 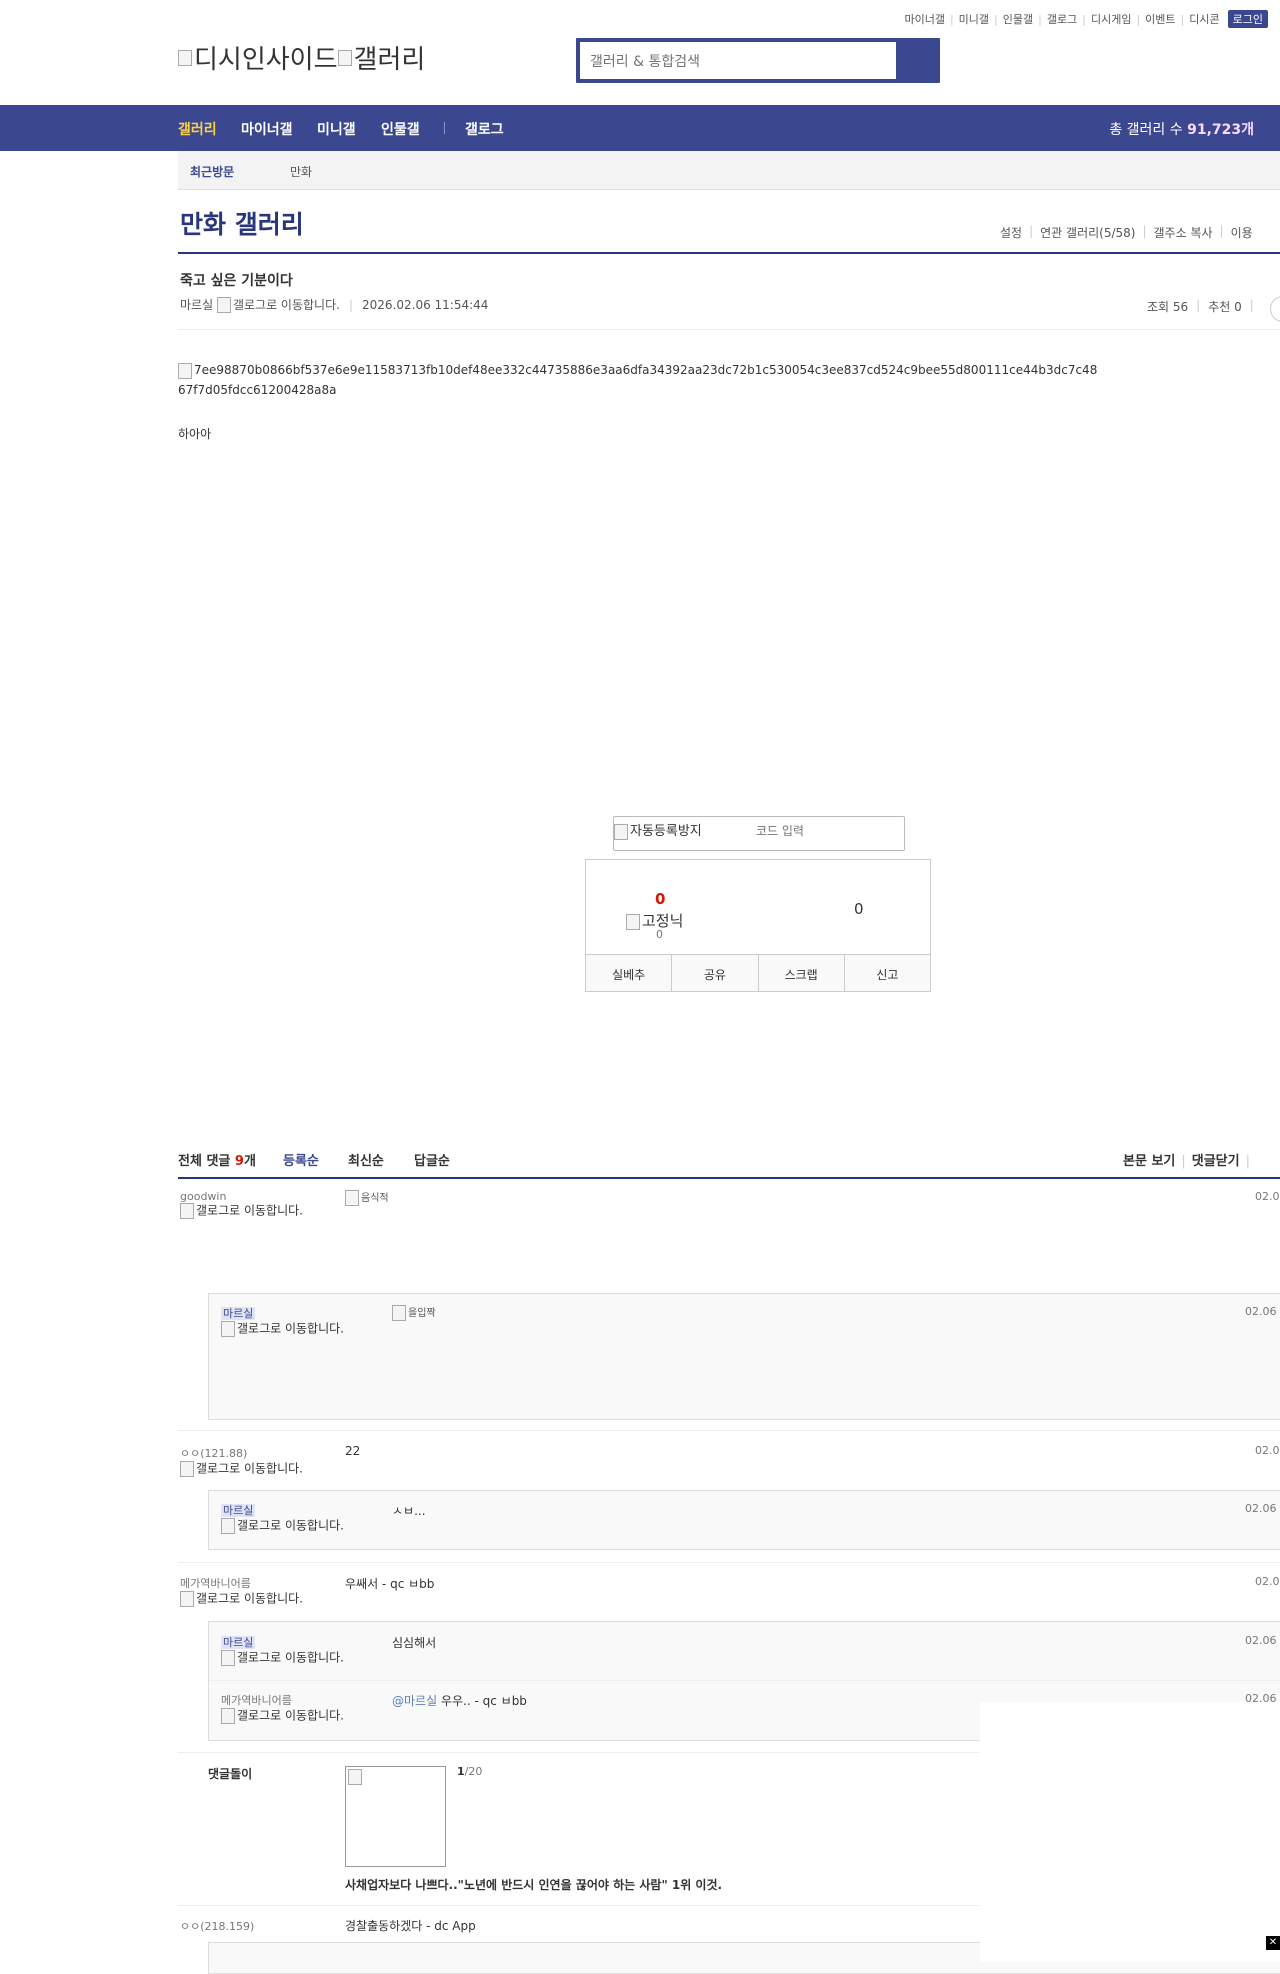 I want to click on comment-author: ㅇㅇ(121.88) 갤로그로 이동합니다., so click(x=242, y=1461).